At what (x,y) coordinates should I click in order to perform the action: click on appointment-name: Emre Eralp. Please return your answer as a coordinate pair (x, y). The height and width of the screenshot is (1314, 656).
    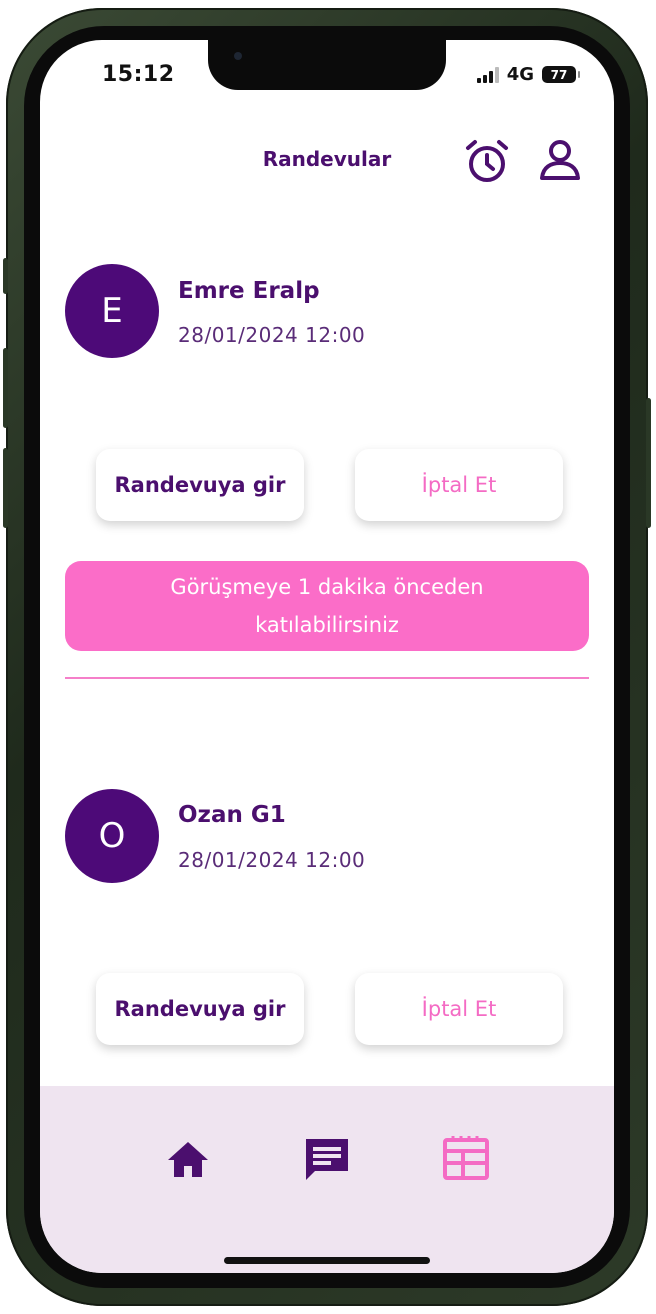
    Looking at the image, I should click on (249, 291).